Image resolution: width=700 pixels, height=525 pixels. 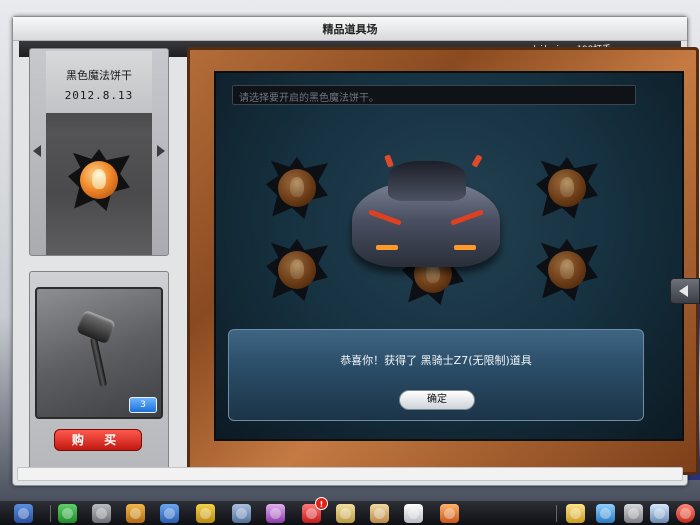 What do you see at coordinates (143, 405) in the screenshot?
I see `quantity-badge: 3` at bounding box center [143, 405].